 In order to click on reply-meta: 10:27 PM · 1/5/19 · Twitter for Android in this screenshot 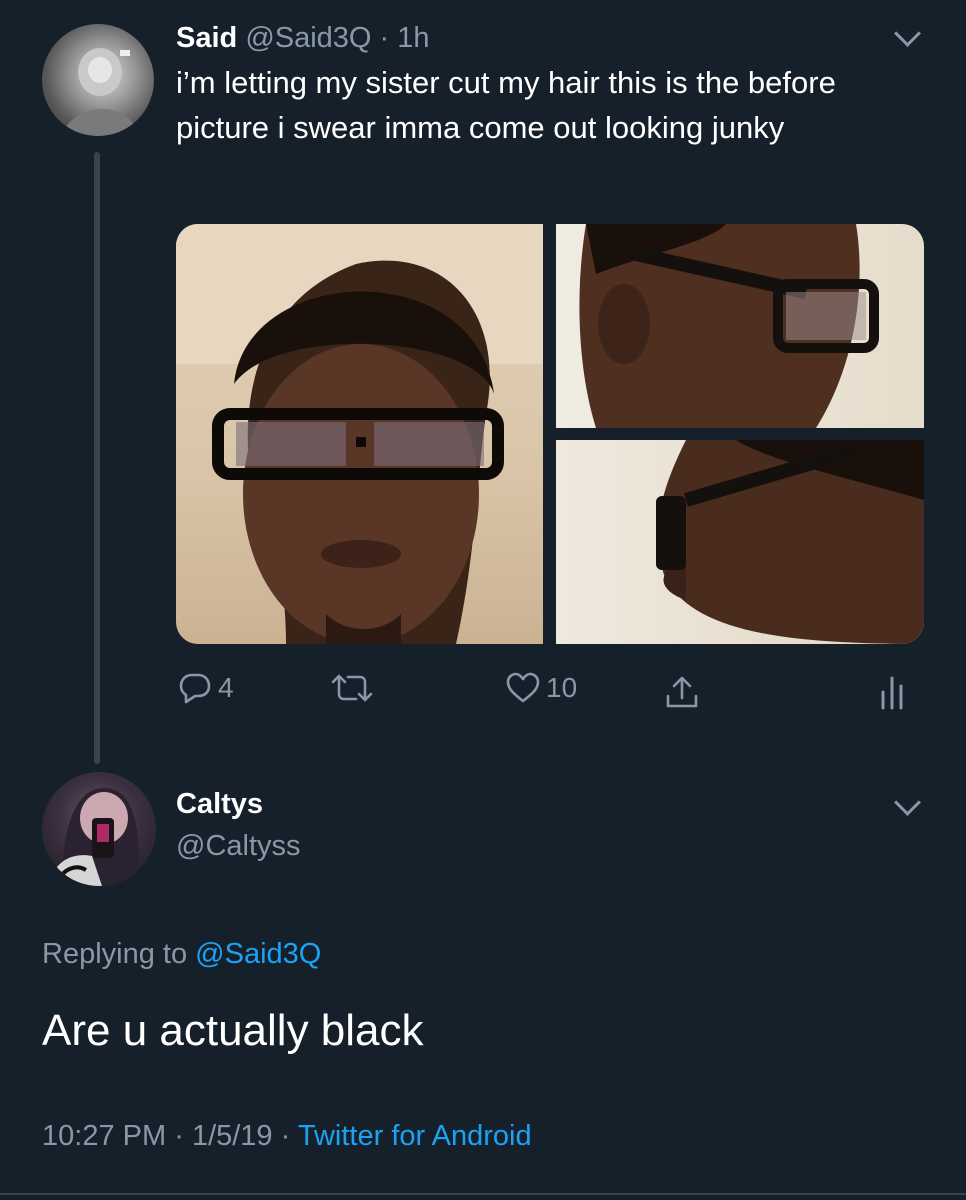, I will do `click(287, 1136)`.